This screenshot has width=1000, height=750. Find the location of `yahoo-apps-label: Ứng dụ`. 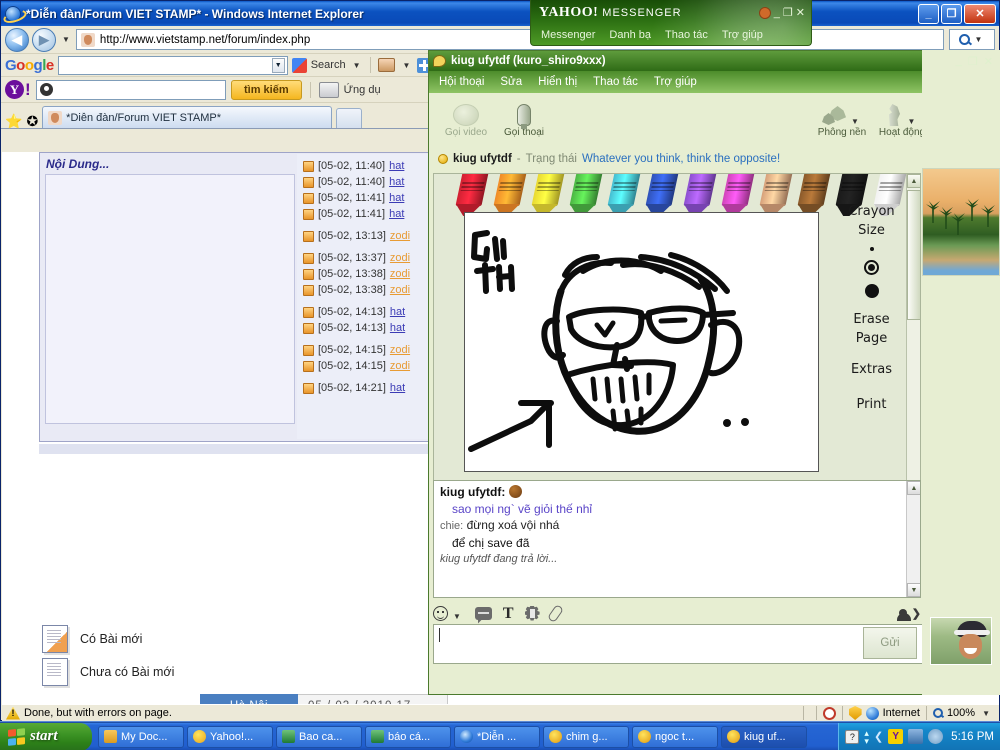

yahoo-apps-label: Ứng dụ is located at coordinates (362, 90).